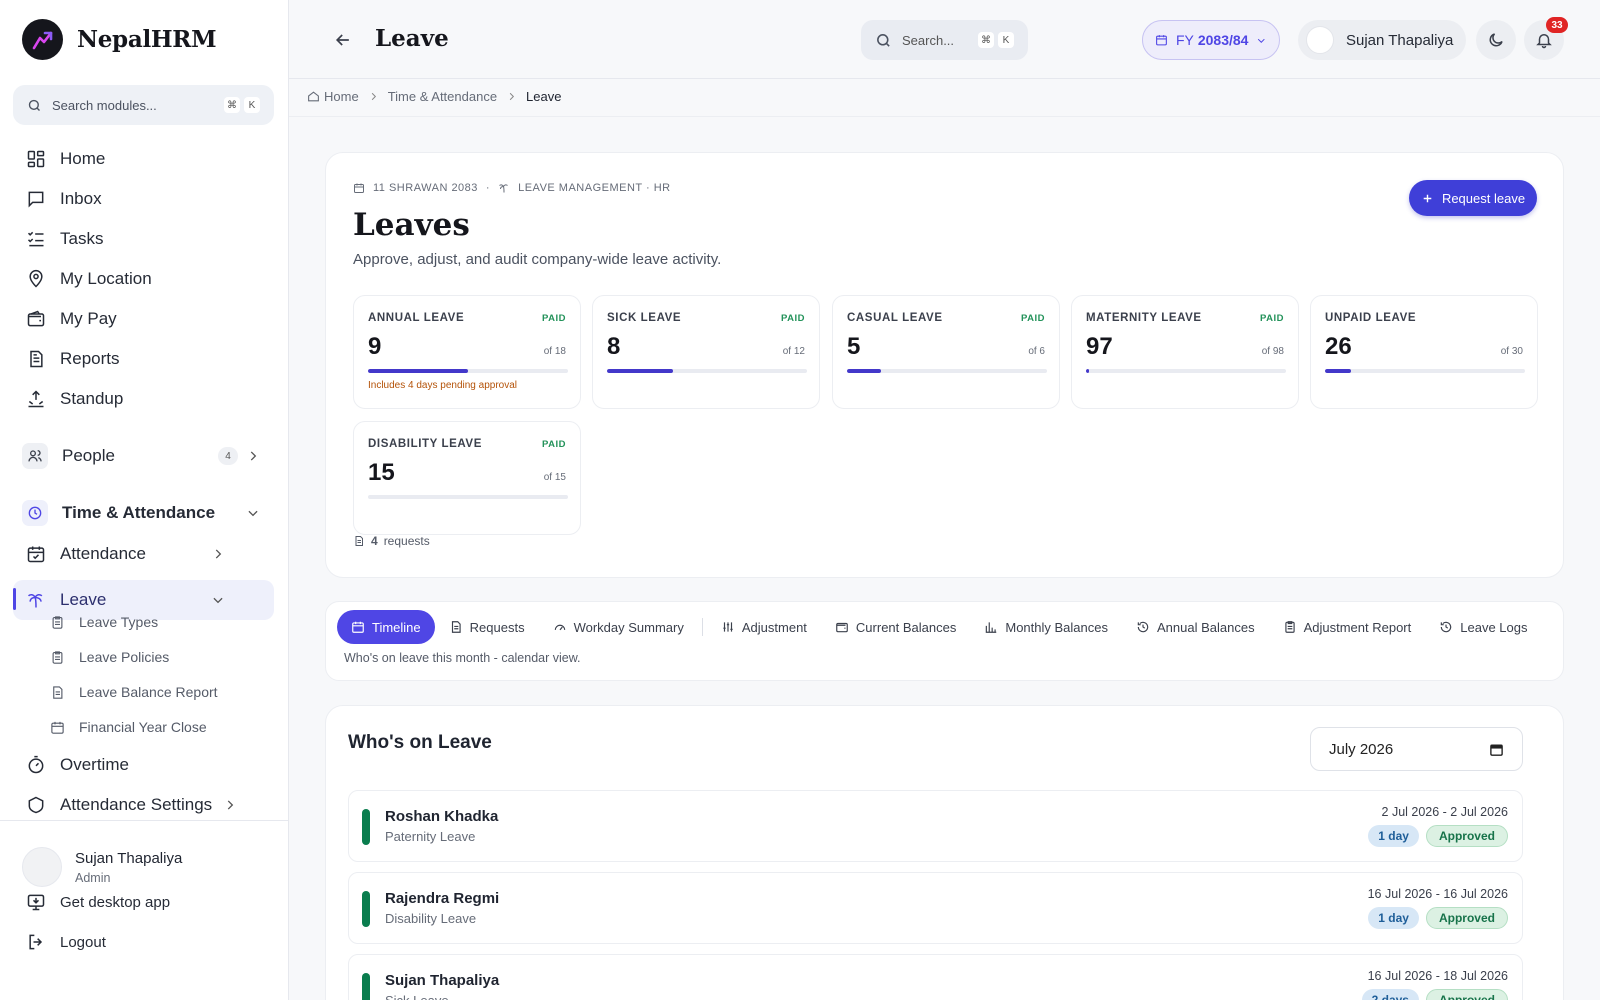  Describe the element at coordinates (83, 158) in the screenshot. I see `sidebar-item-label: Home` at that location.